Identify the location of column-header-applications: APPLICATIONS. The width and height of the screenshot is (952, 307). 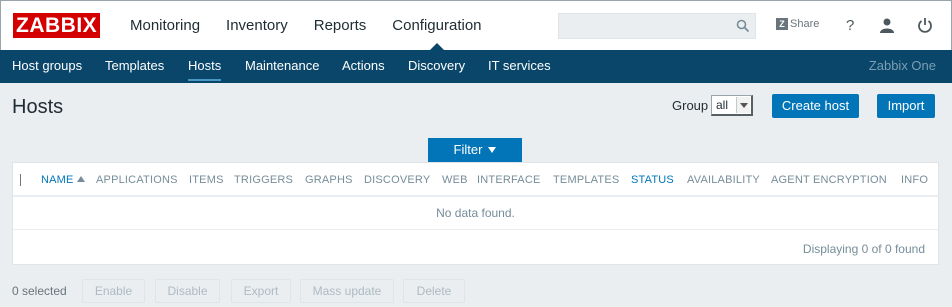
(137, 180).